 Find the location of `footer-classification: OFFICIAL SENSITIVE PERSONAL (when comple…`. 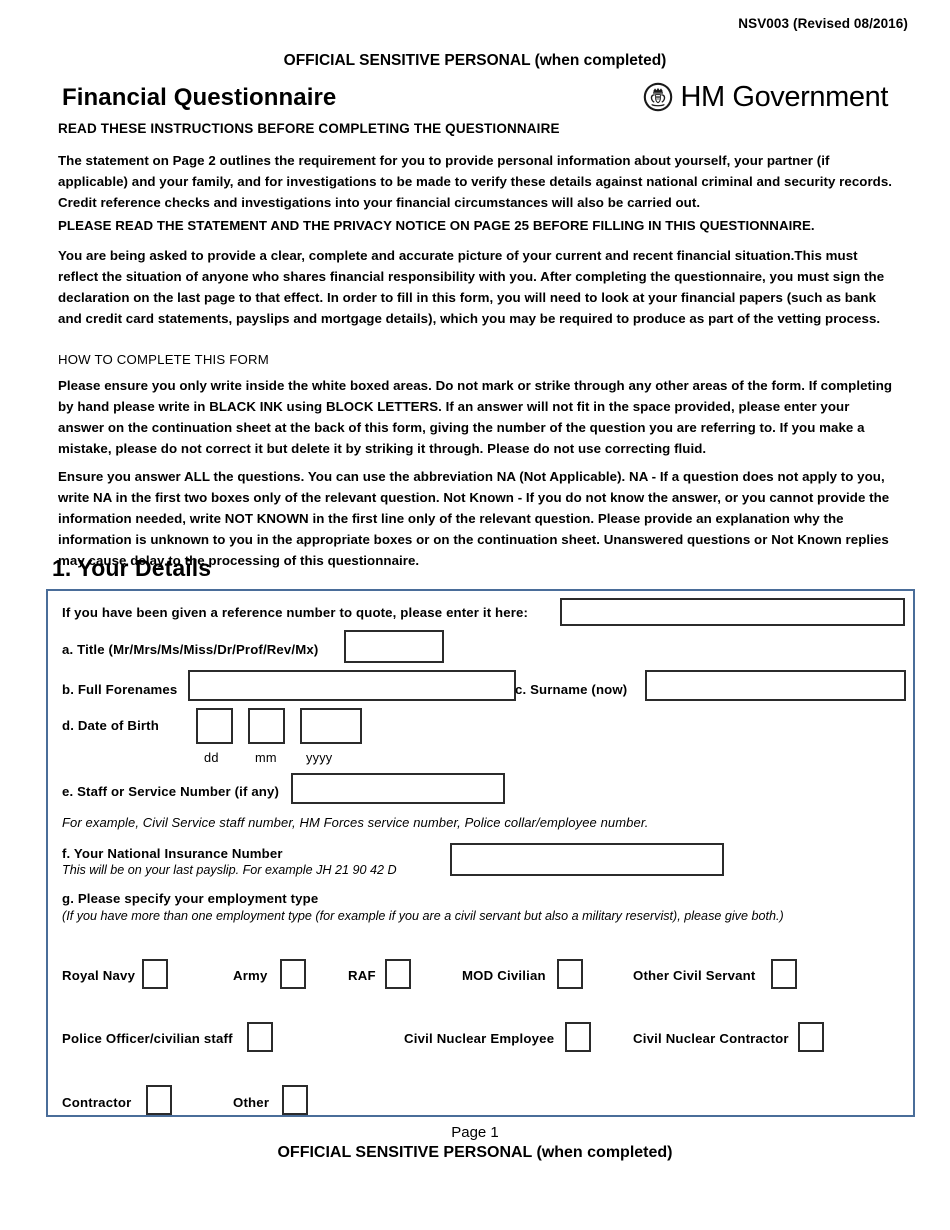

footer-classification: OFFICIAL SENSITIVE PERSONAL (when comple… is located at coordinates (475, 1152).